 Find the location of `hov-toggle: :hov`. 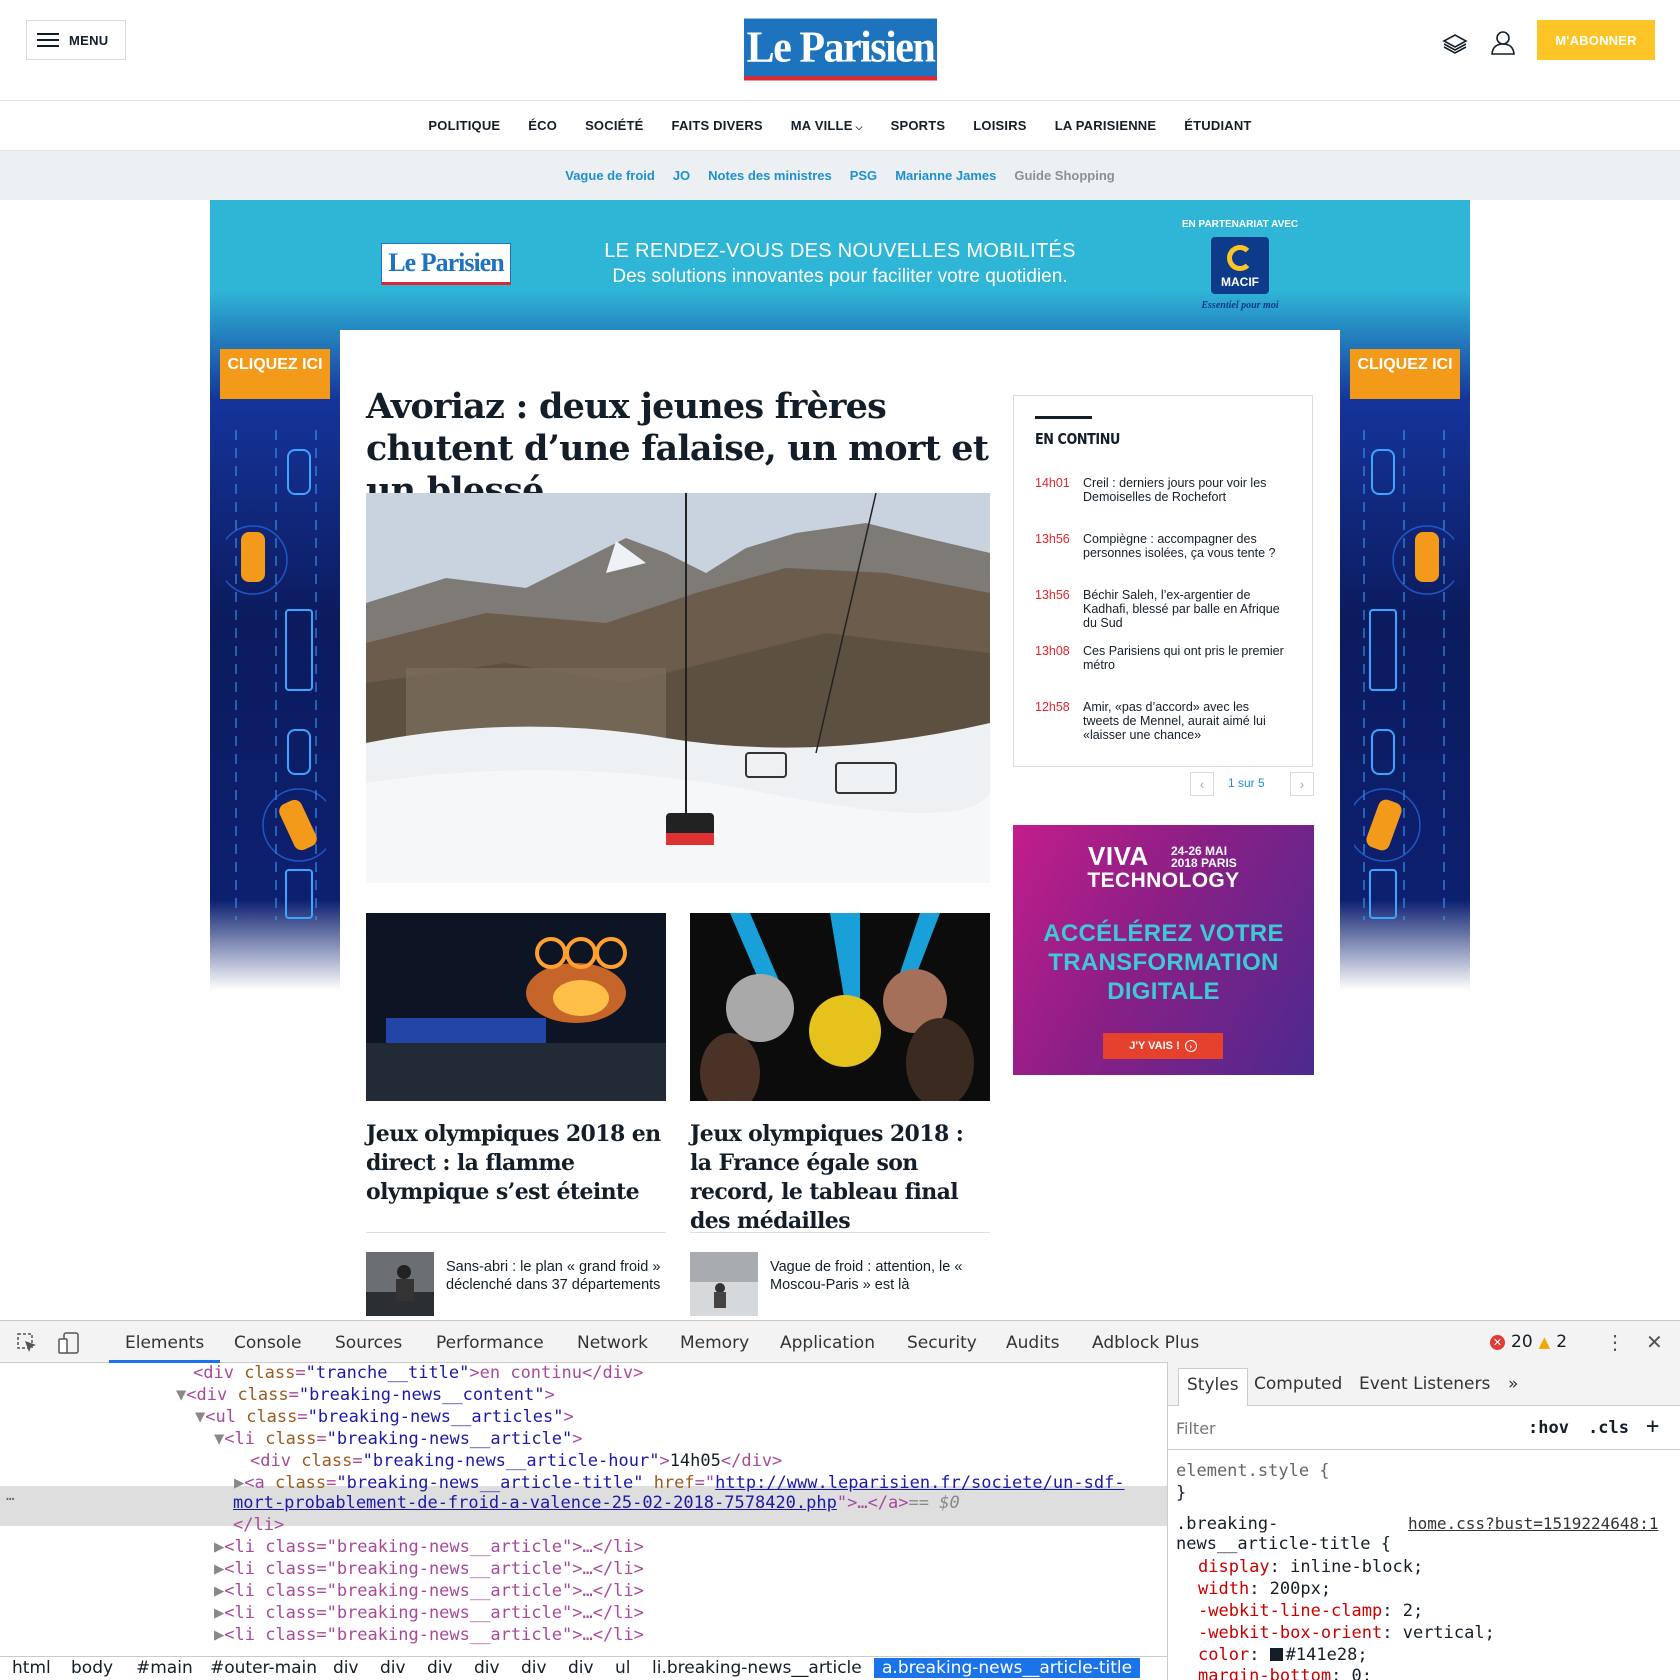

hov-toggle: :hov is located at coordinates (1548, 1428).